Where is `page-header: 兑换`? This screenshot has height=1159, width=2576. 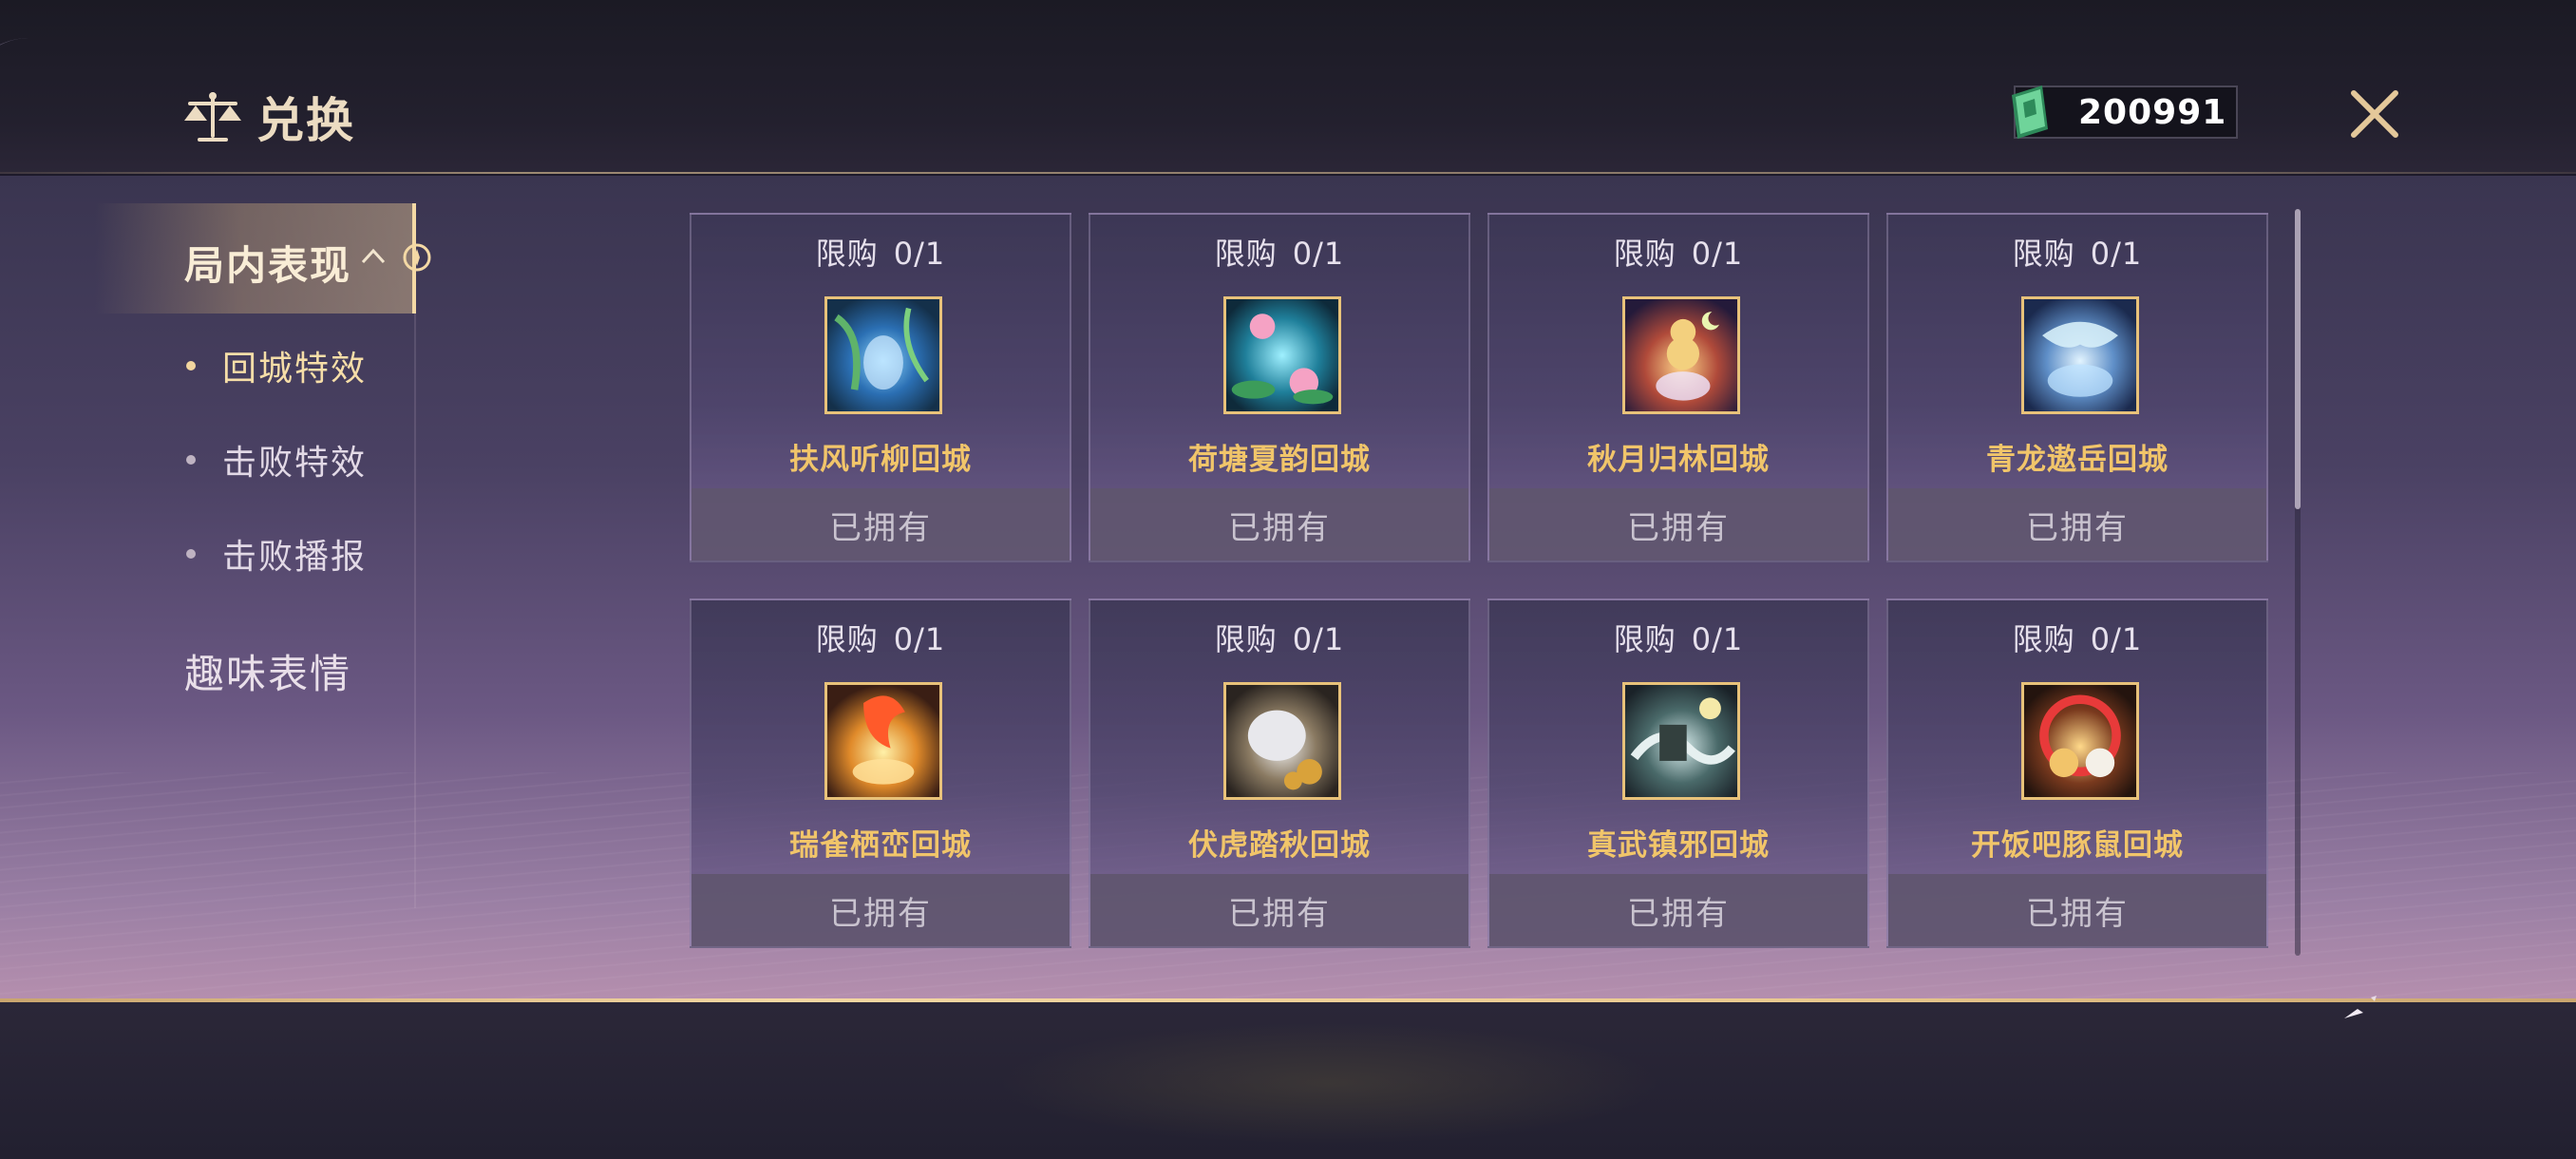
page-header: 兑换 is located at coordinates (268, 117).